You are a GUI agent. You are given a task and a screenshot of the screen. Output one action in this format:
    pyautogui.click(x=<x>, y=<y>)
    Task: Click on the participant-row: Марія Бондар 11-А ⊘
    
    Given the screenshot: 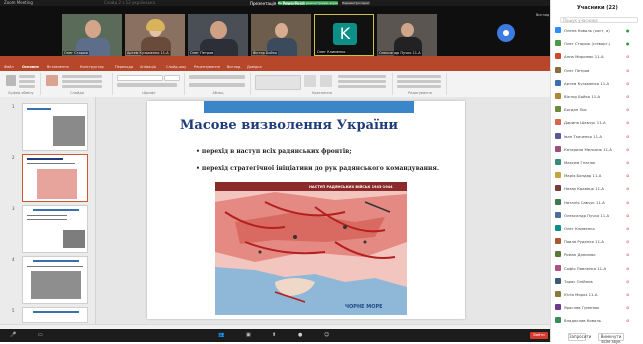 What is the action you would take?
    pyautogui.click(x=597, y=175)
    